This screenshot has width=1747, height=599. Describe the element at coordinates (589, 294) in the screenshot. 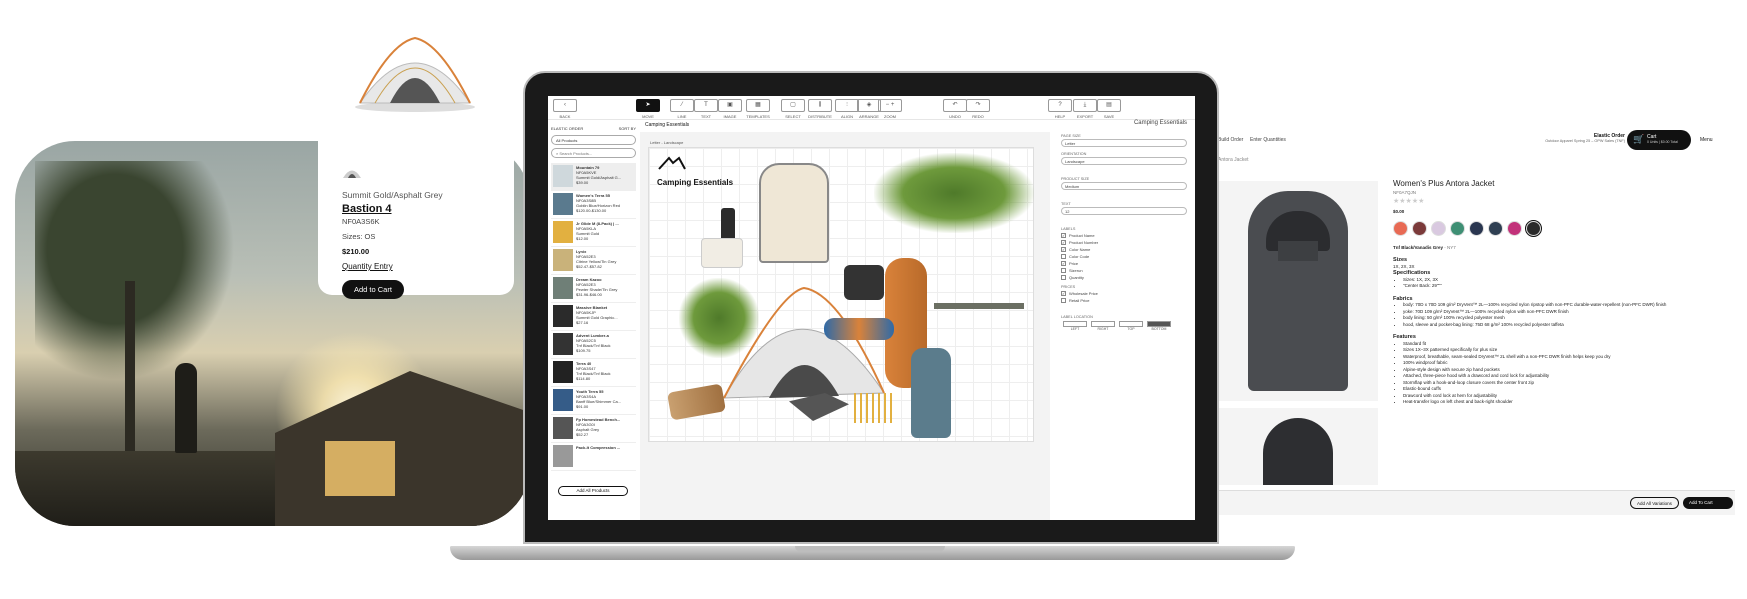

I see `product-price: $31.96-$46.00` at that location.